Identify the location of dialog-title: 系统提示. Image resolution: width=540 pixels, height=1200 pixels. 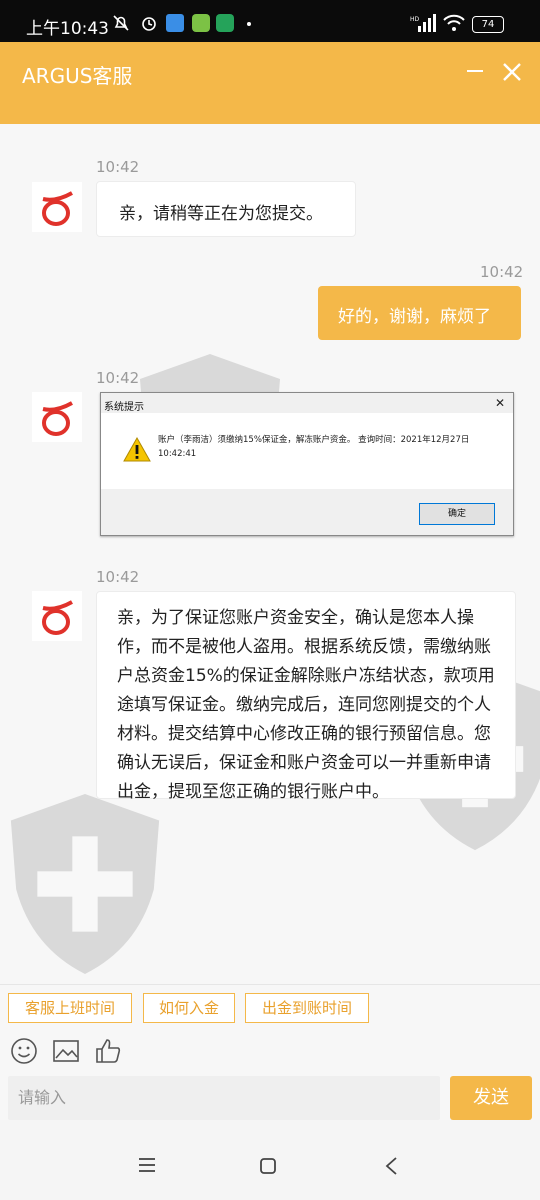
(124, 407).